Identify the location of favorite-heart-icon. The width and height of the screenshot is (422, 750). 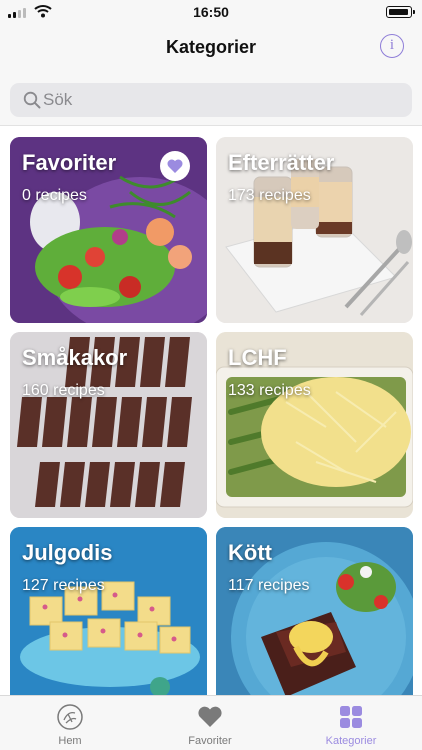
(175, 166).